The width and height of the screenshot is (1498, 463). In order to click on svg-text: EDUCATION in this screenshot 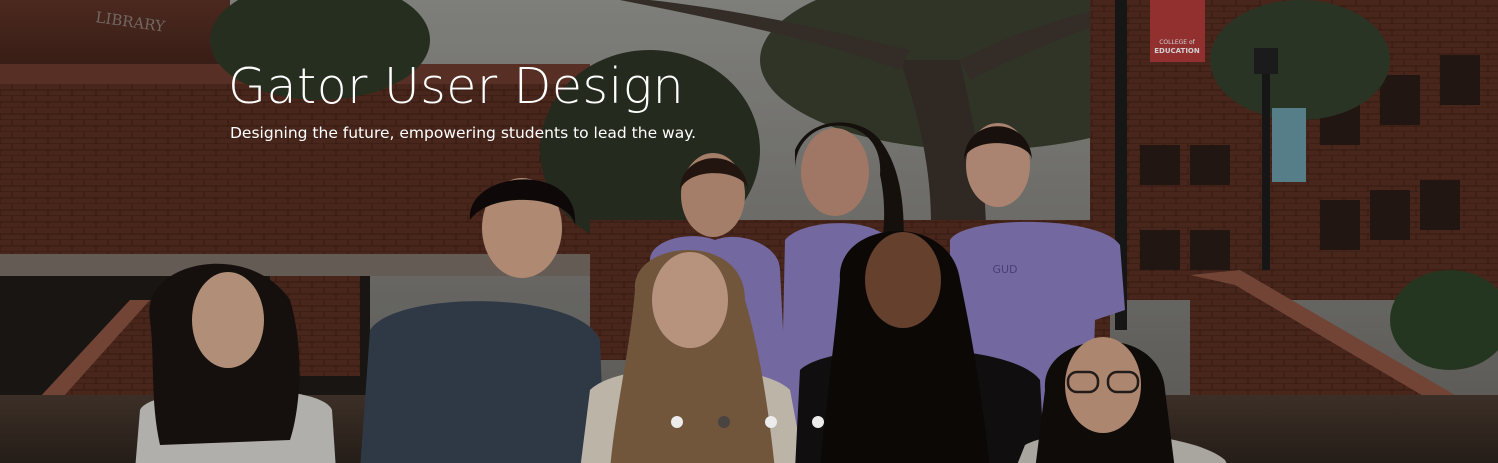, I will do `click(1177, 51)`.